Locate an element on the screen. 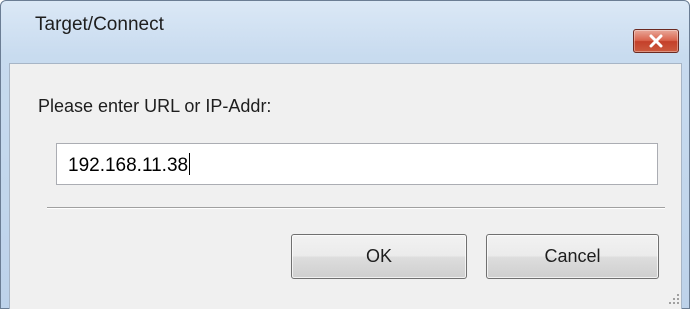 This screenshot has height=311, width=692. close-button is located at coordinates (656, 41).